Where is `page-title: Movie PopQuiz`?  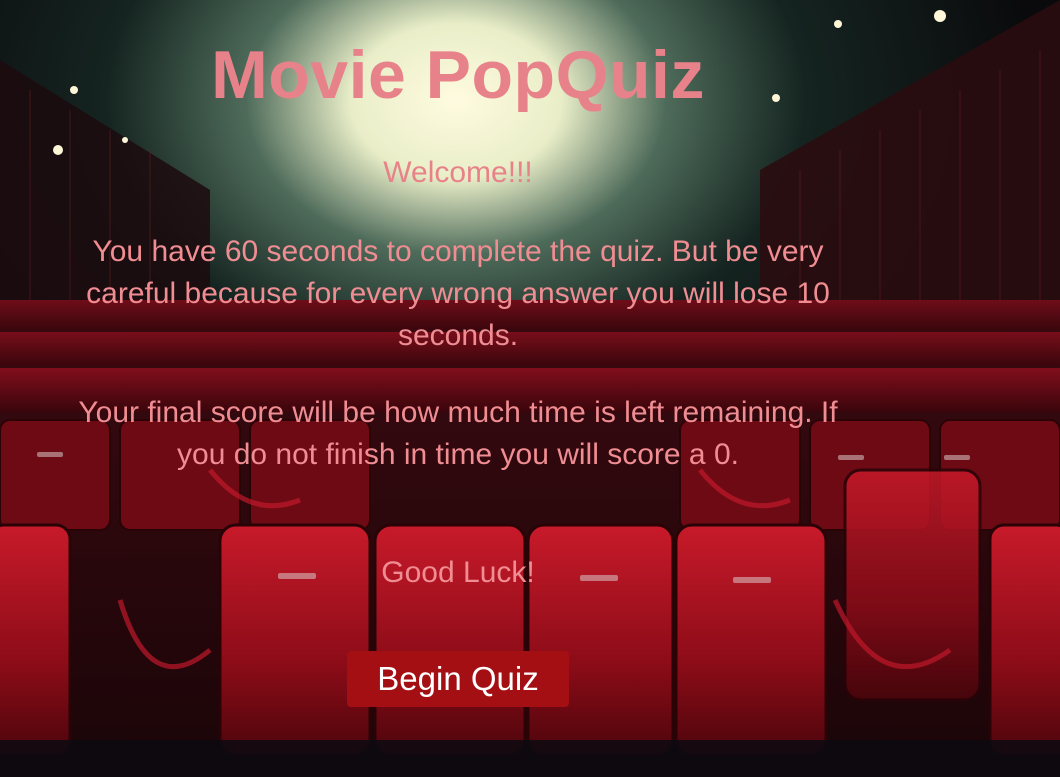 page-title: Movie PopQuiz is located at coordinates (458, 75).